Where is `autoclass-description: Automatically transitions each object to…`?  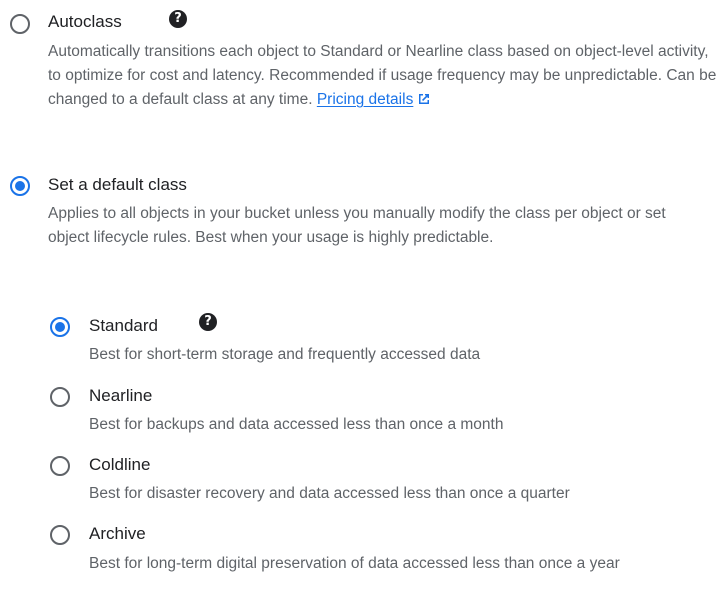
autoclass-description: Automatically transitions each object to… is located at coordinates (384, 76).